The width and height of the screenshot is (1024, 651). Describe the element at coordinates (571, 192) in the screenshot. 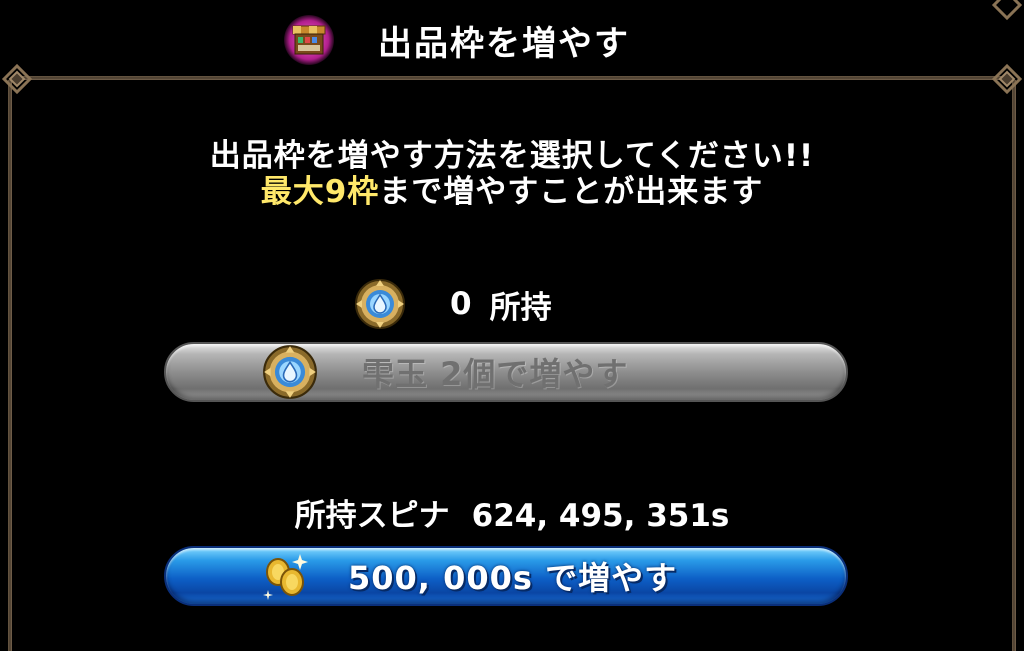

I see `max-slots-rest: まで増やすことが出来ます` at that location.